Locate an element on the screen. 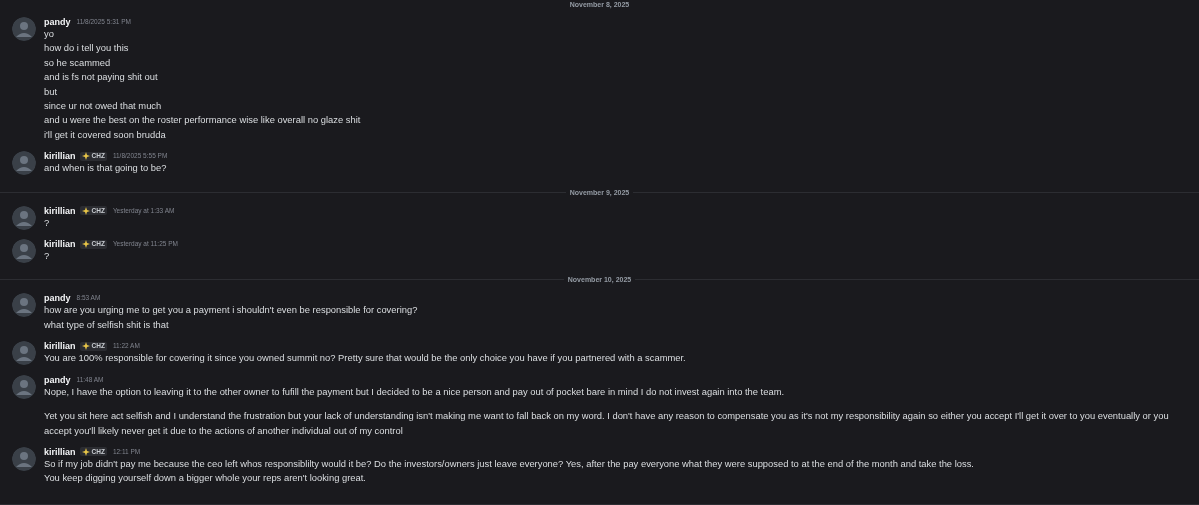  message-text: yo is located at coordinates (49, 34).